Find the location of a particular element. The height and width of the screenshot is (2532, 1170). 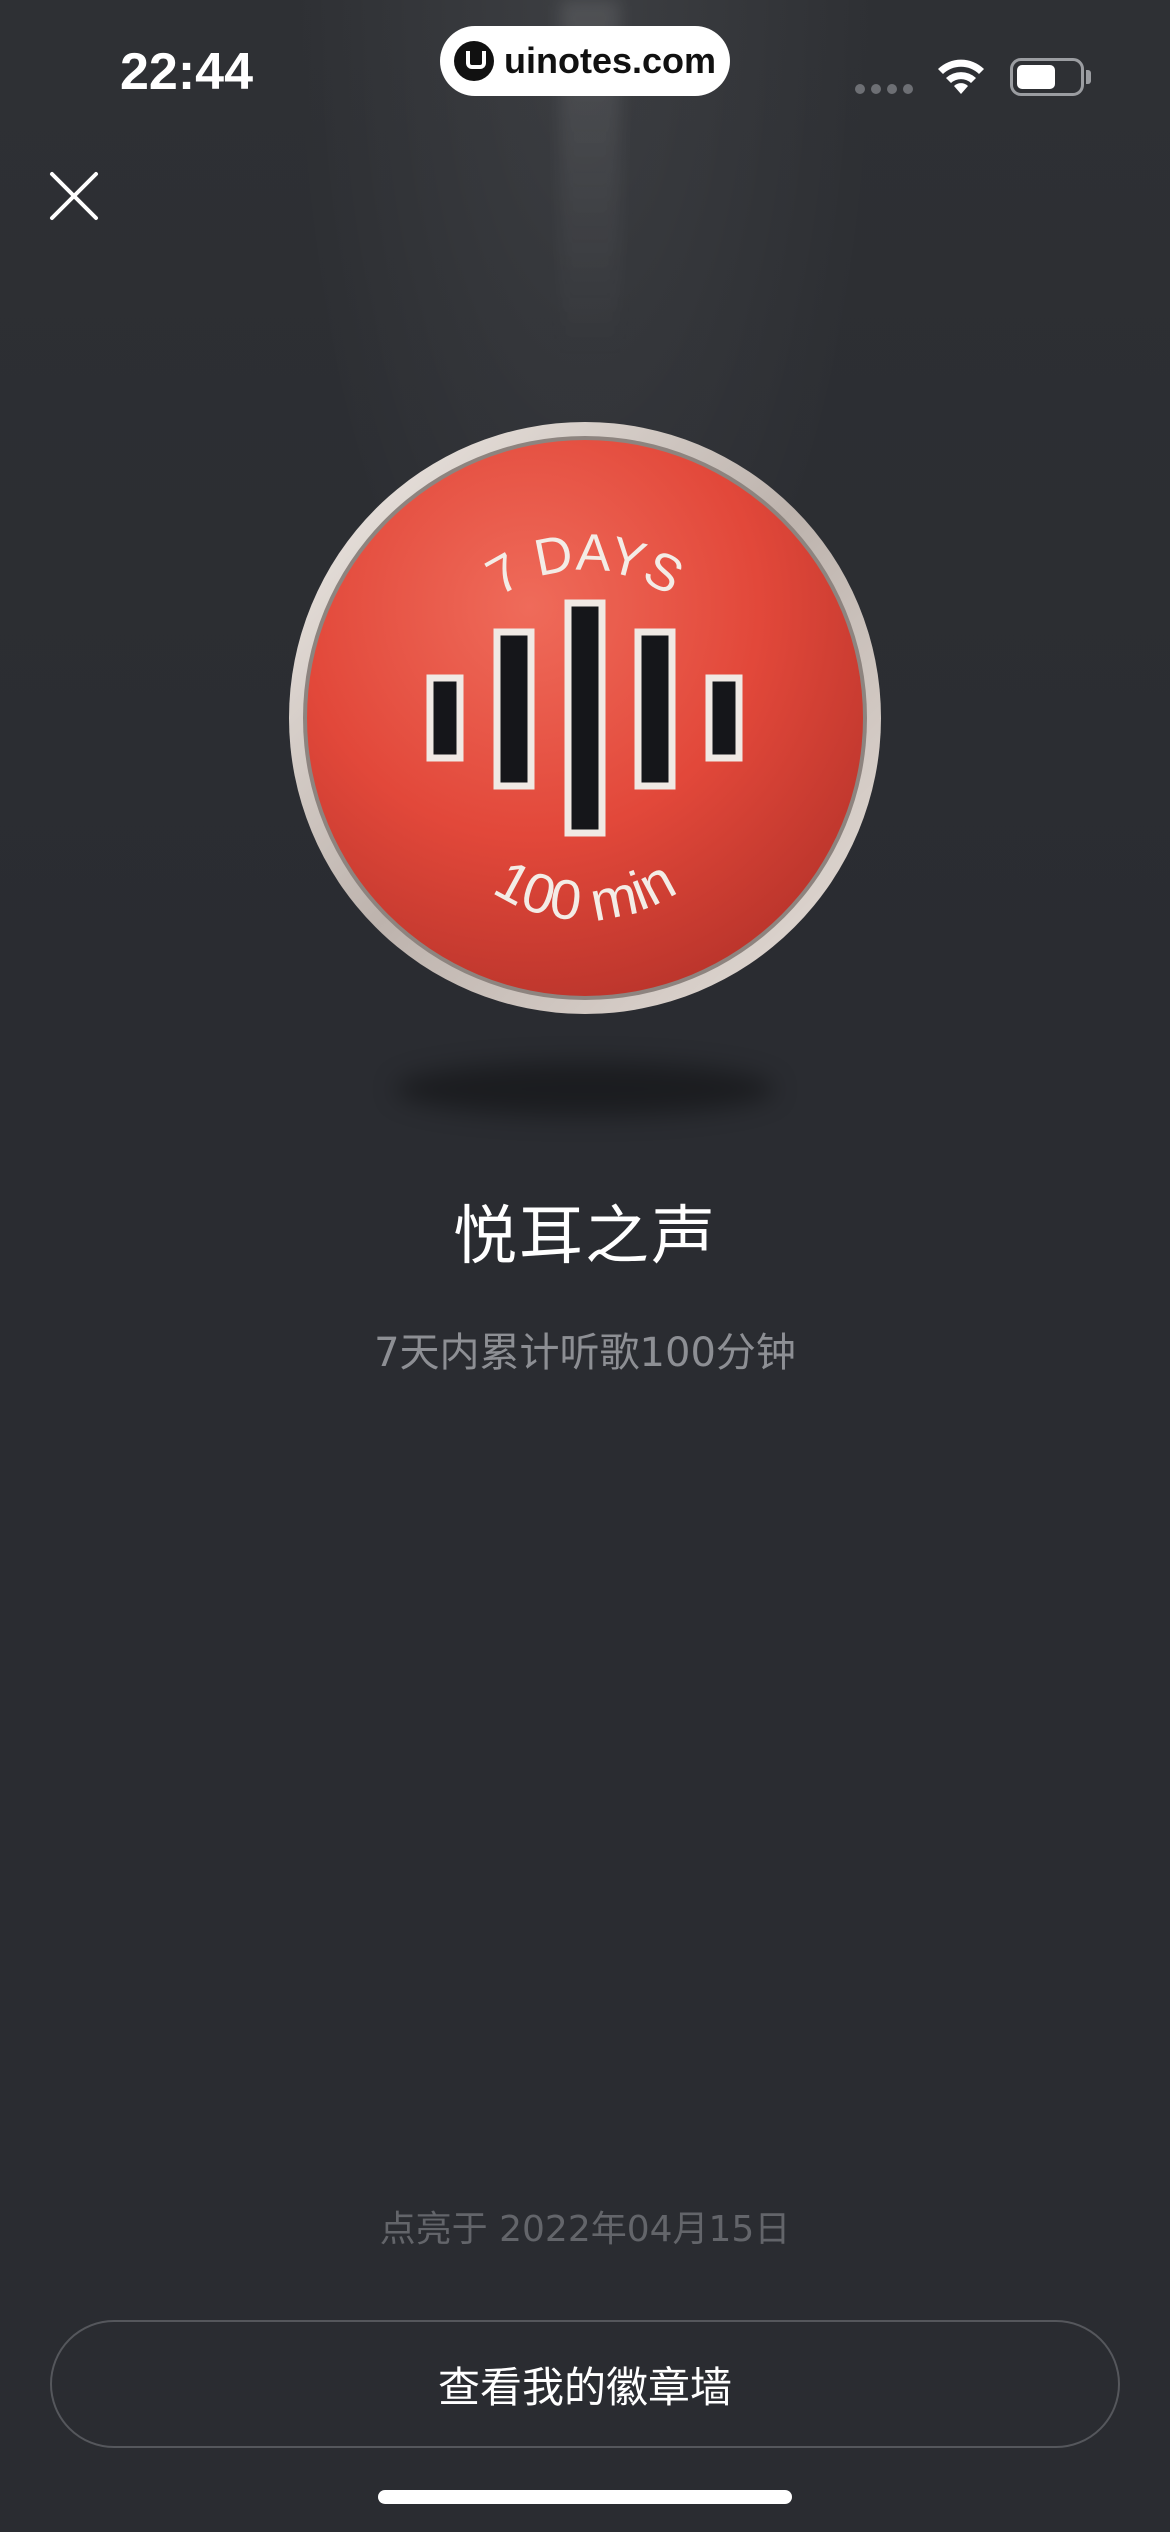

badge-shadow is located at coordinates (585, 1089).